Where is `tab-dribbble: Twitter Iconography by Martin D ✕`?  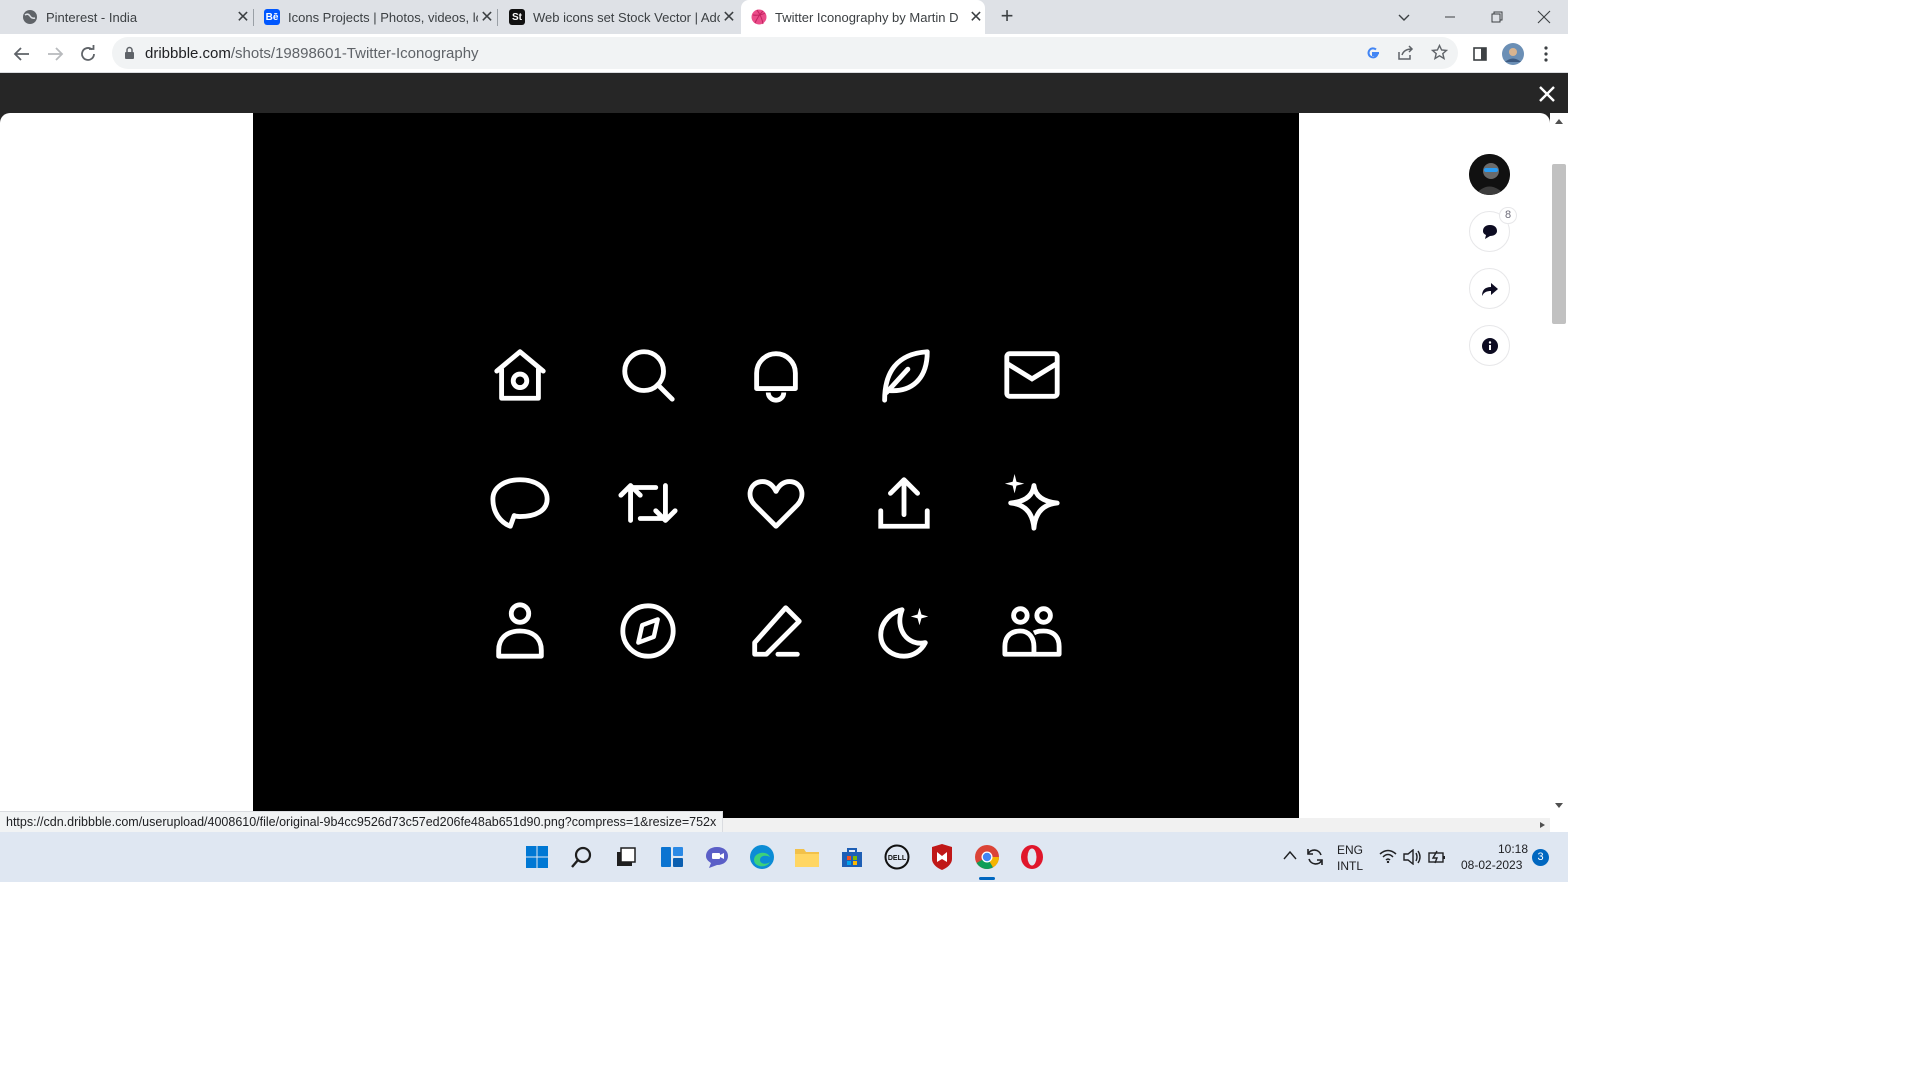 tab-dribbble: Twitter Iconography by Martin D ✕ is located at coordinates (863, 17).